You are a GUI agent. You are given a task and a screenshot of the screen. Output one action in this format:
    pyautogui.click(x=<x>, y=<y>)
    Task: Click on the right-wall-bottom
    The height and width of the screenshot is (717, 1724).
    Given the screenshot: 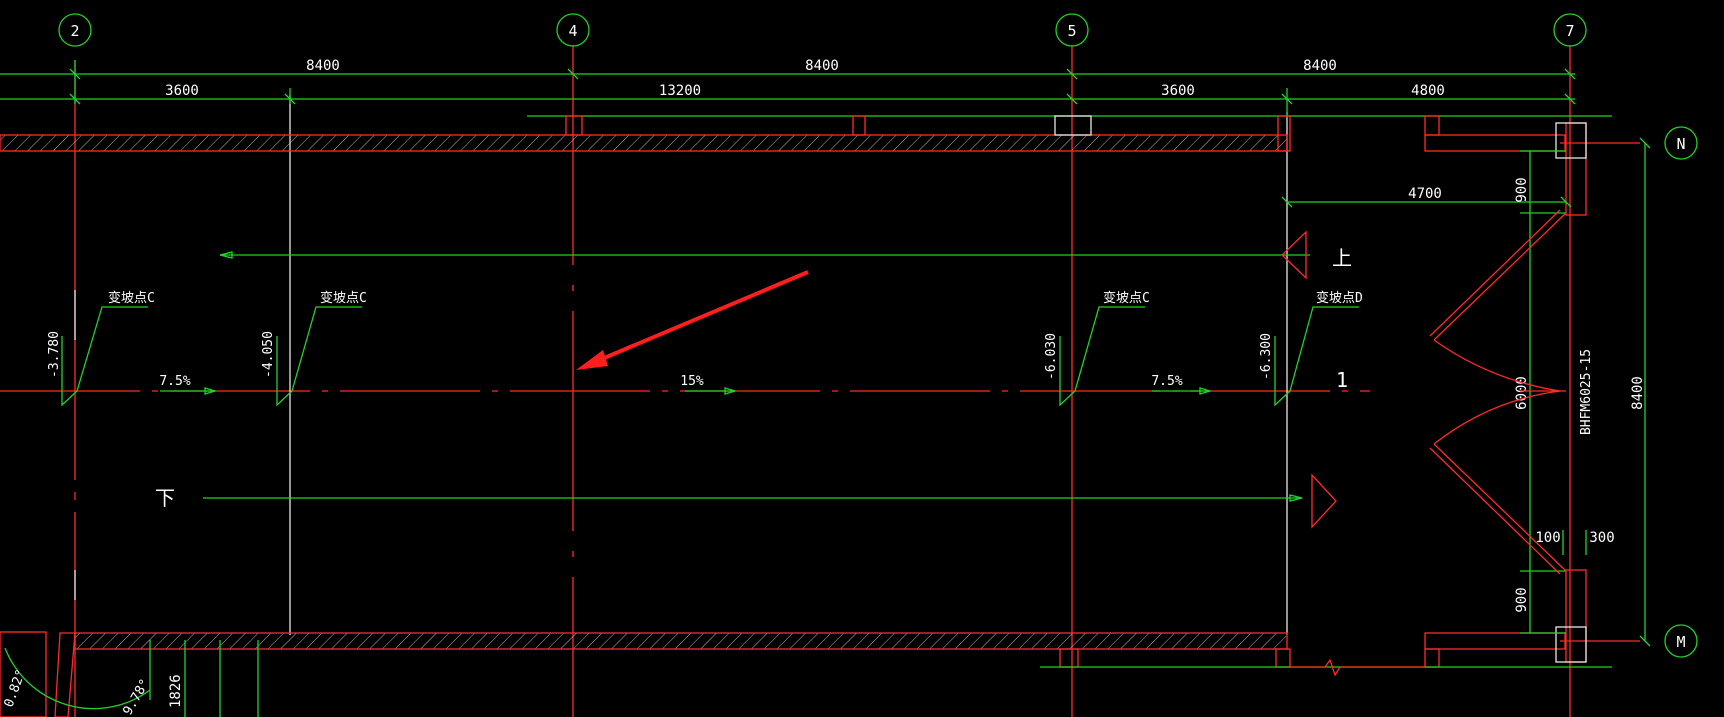 What is the action you would take?
    pyautogui.click(x=1505, y=618)
    